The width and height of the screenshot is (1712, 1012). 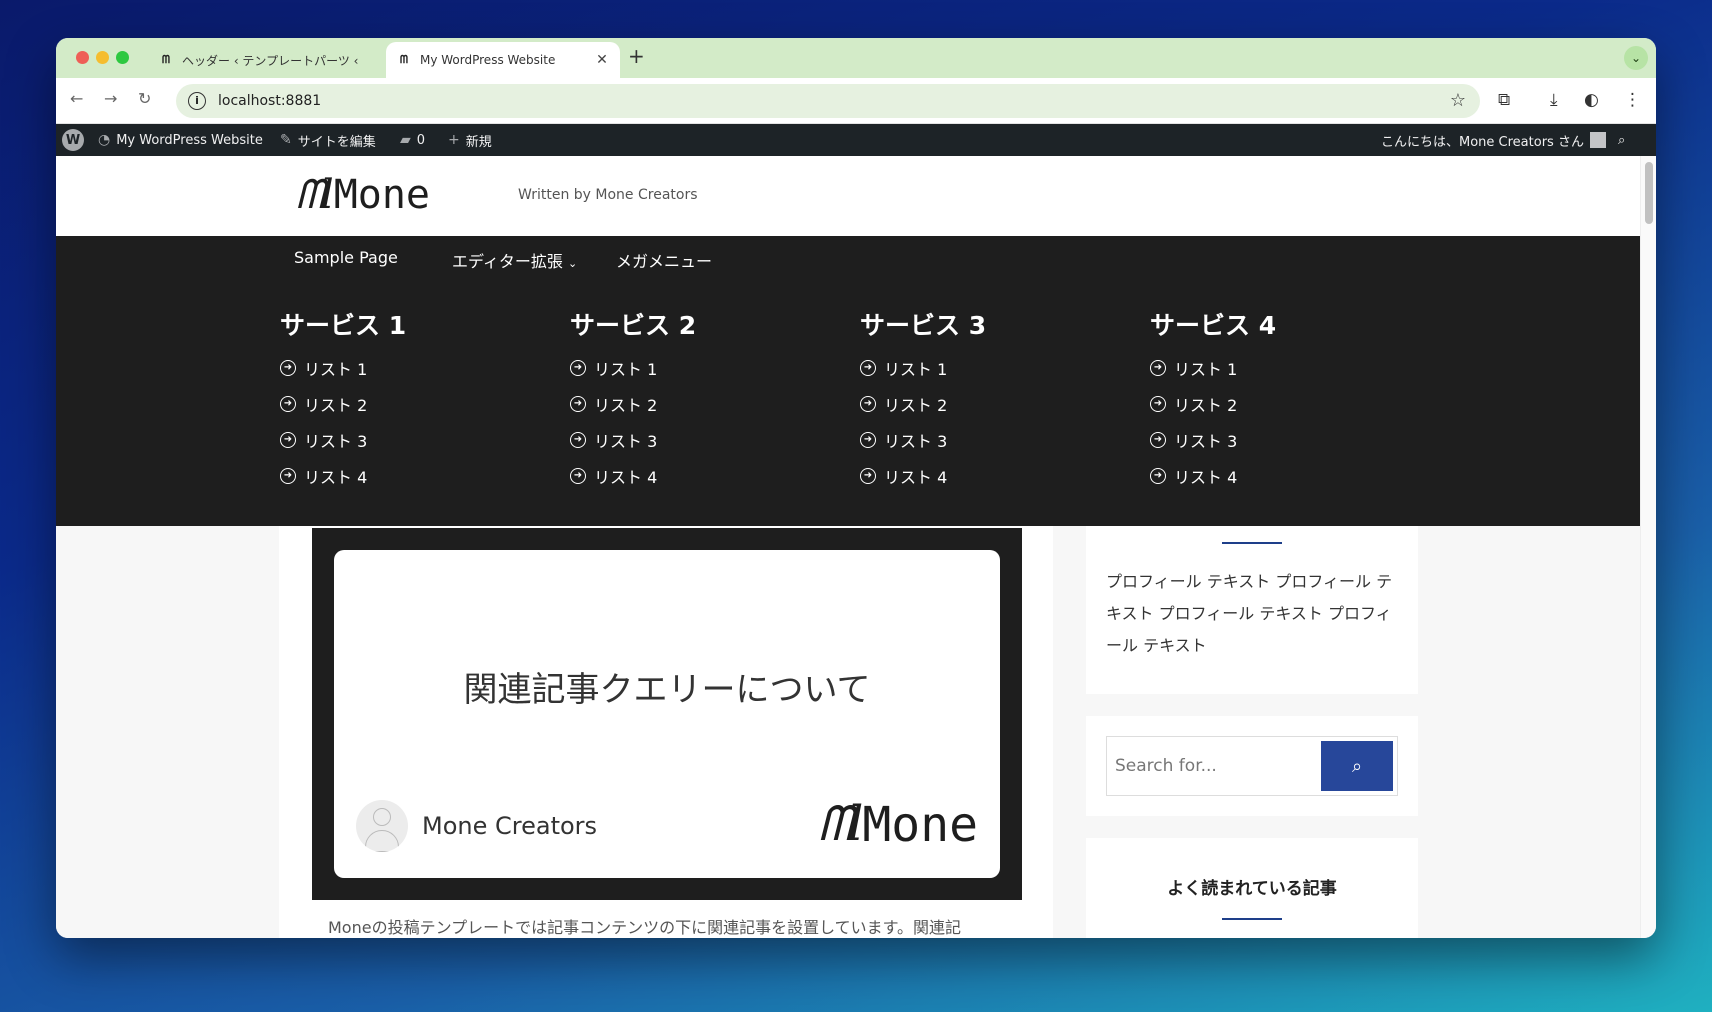 I want to click on forward-icon: →, so click(x=110, y=98).